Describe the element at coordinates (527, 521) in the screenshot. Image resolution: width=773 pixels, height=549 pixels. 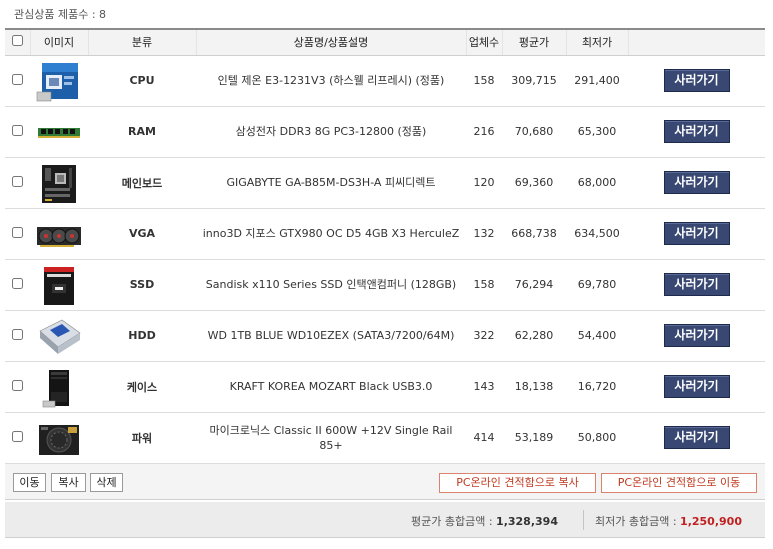
I see `avg-total-value: 1,328,394` at that location.